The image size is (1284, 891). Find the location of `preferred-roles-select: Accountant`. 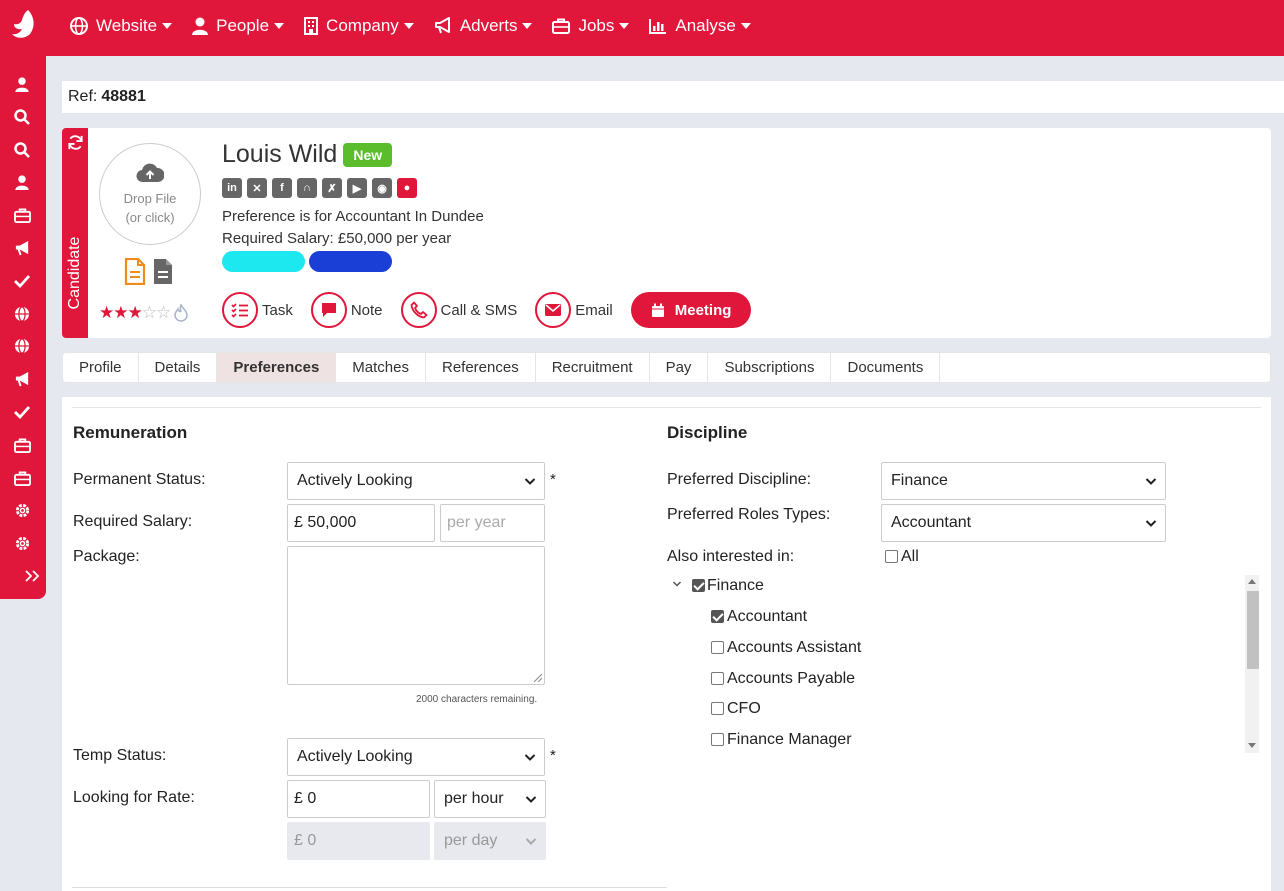

preferred-roles-select: Accountant is located at coordinates (1023, 523).